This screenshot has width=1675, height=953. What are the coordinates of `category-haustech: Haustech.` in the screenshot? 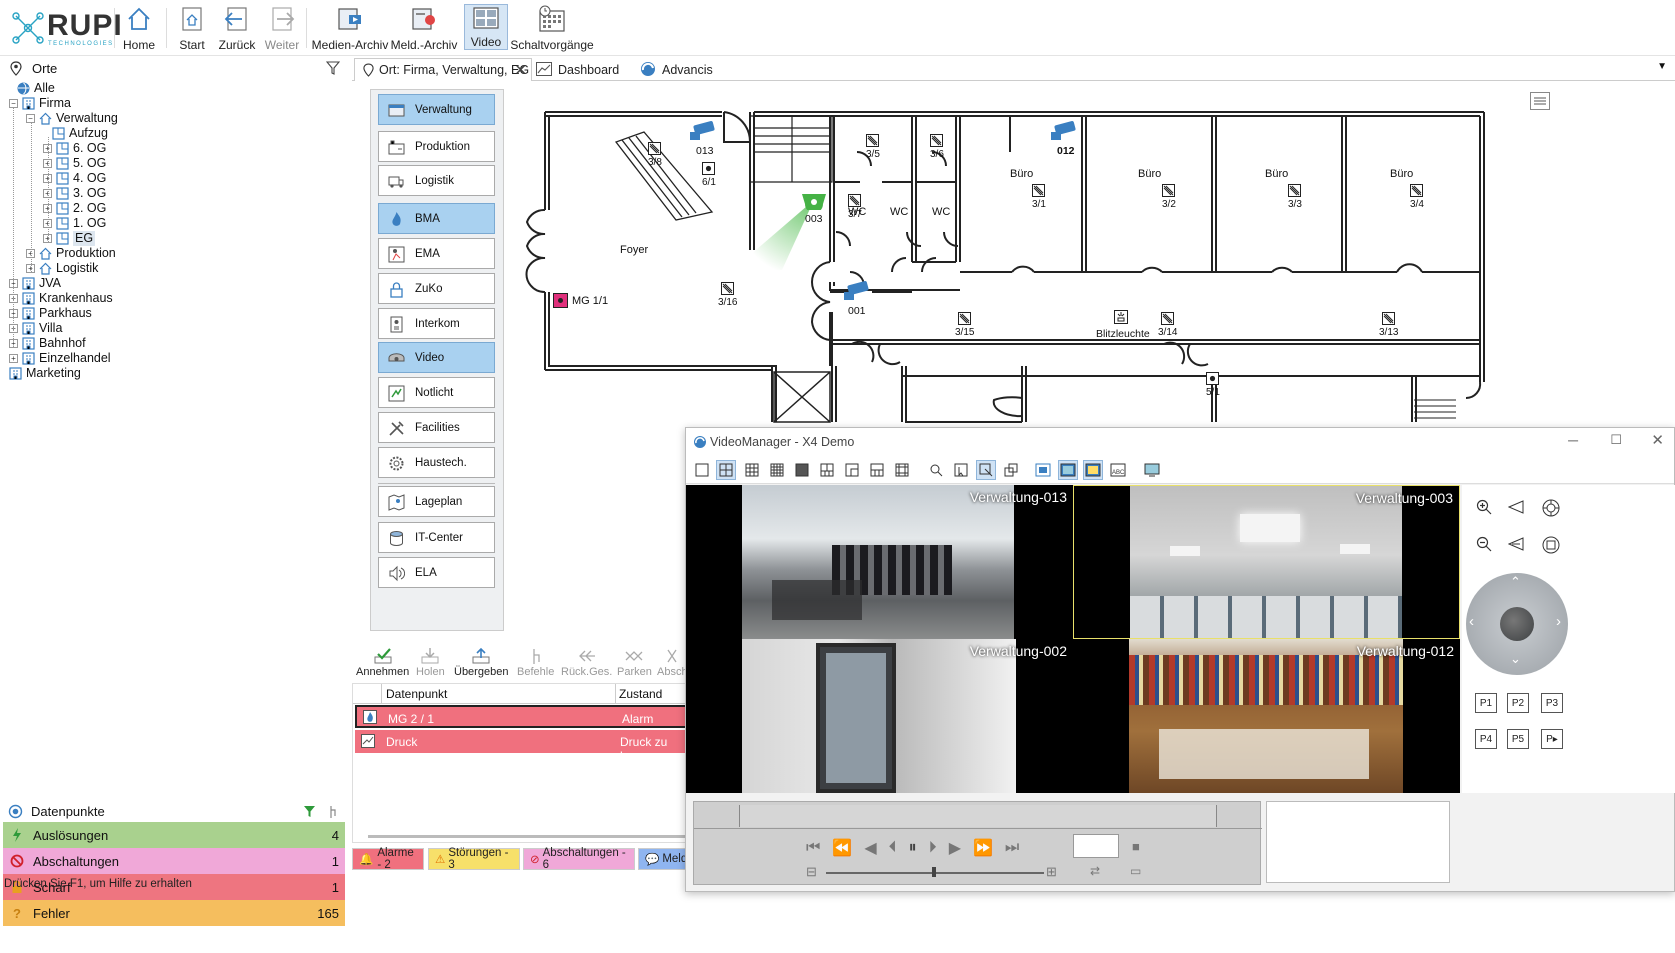 It's located at (436, 462).